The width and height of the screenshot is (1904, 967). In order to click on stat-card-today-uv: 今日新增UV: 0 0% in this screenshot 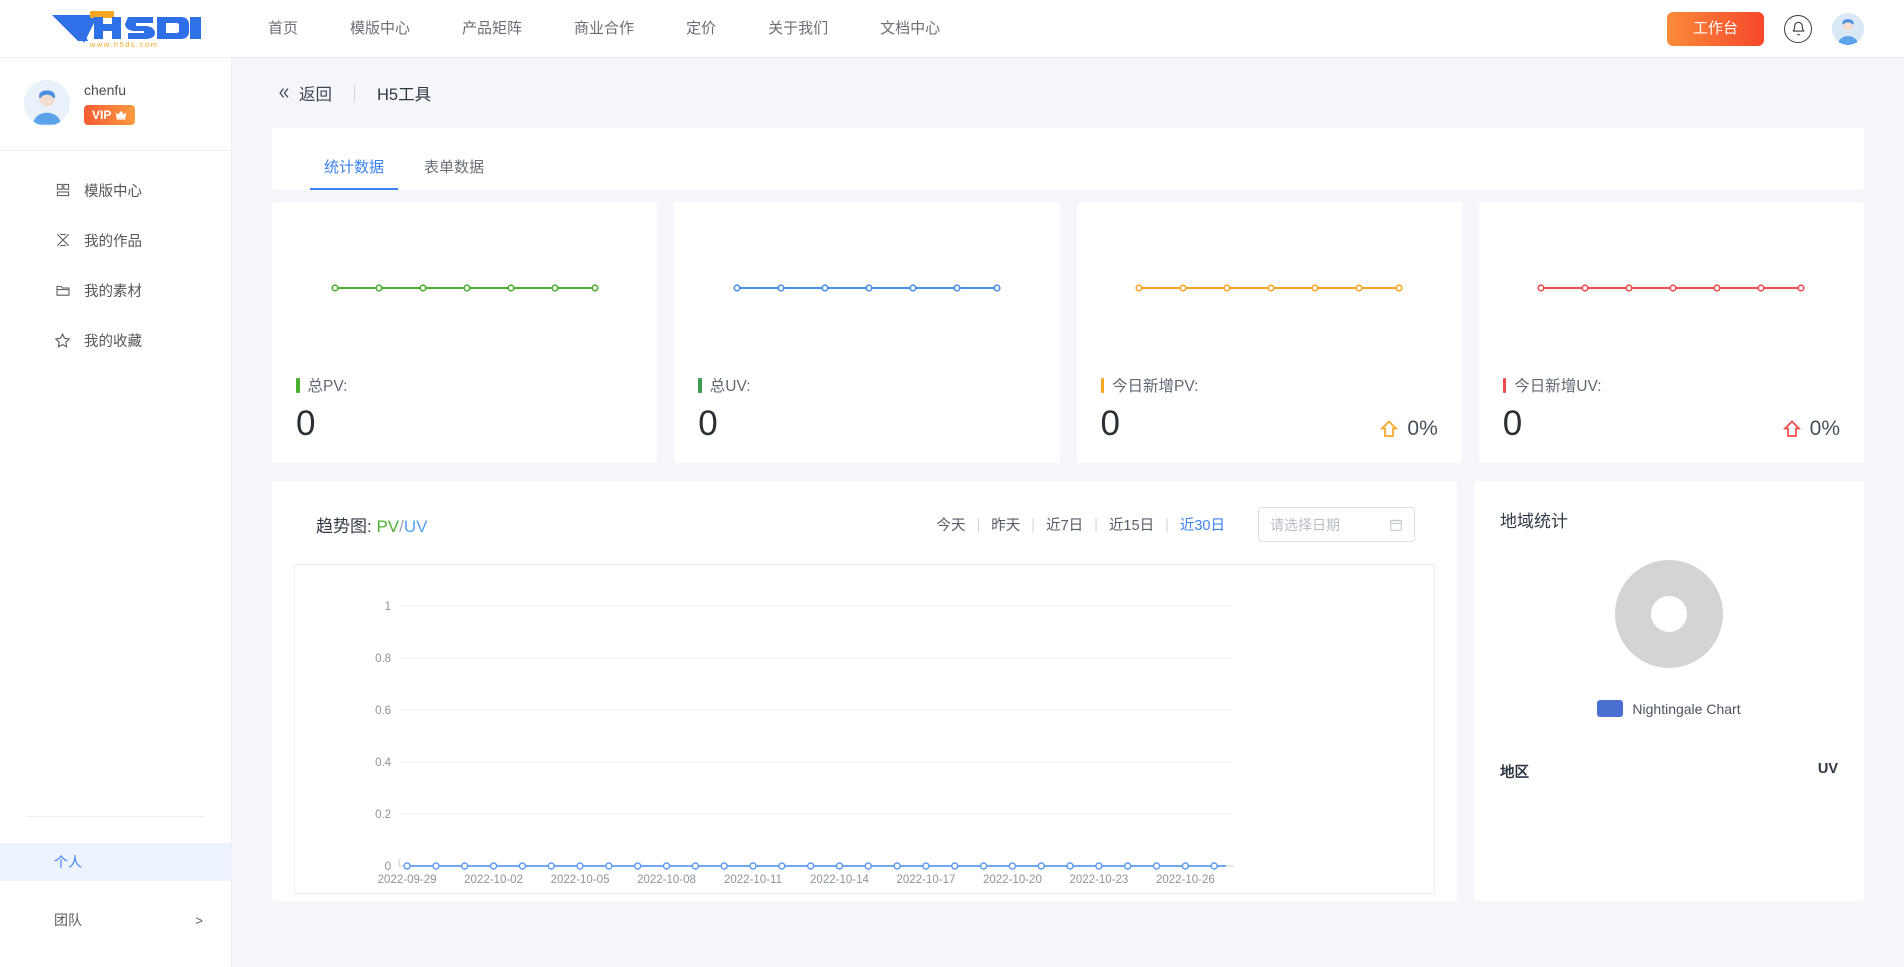, I will do `click(1671, 332)`.